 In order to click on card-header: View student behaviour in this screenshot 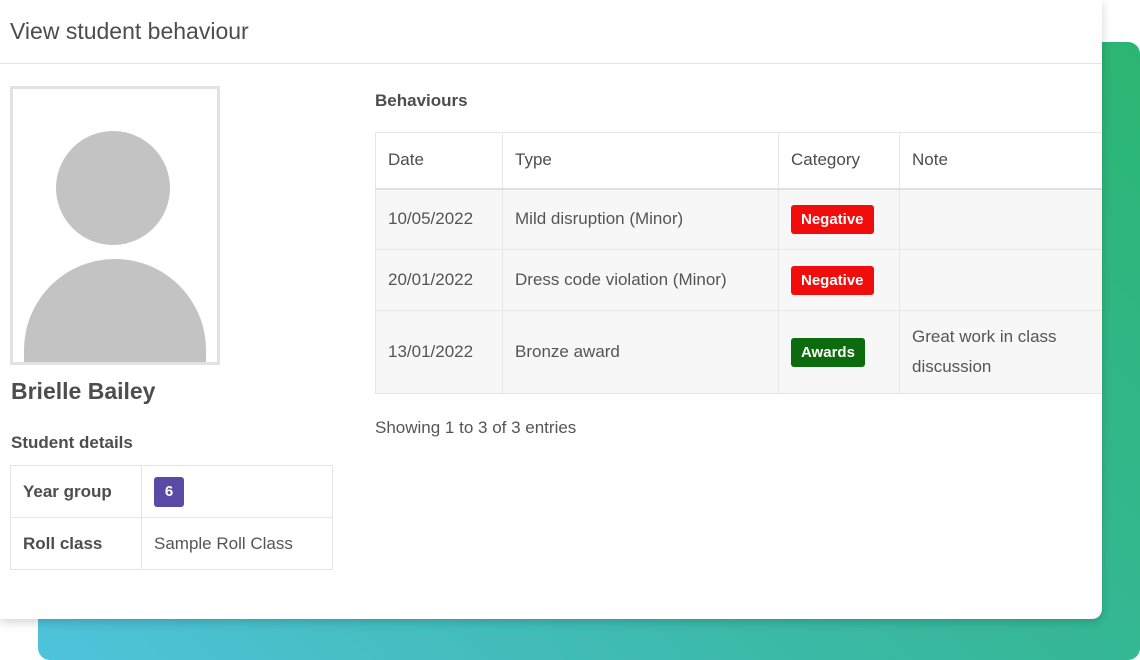, I will do `click(551, 32)`.